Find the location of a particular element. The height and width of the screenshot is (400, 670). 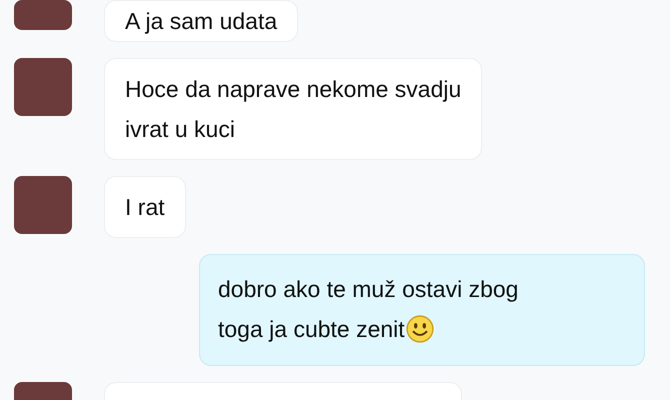

message-text: Hoce da naprave nekome svadju is located at coordinates (293, 89).